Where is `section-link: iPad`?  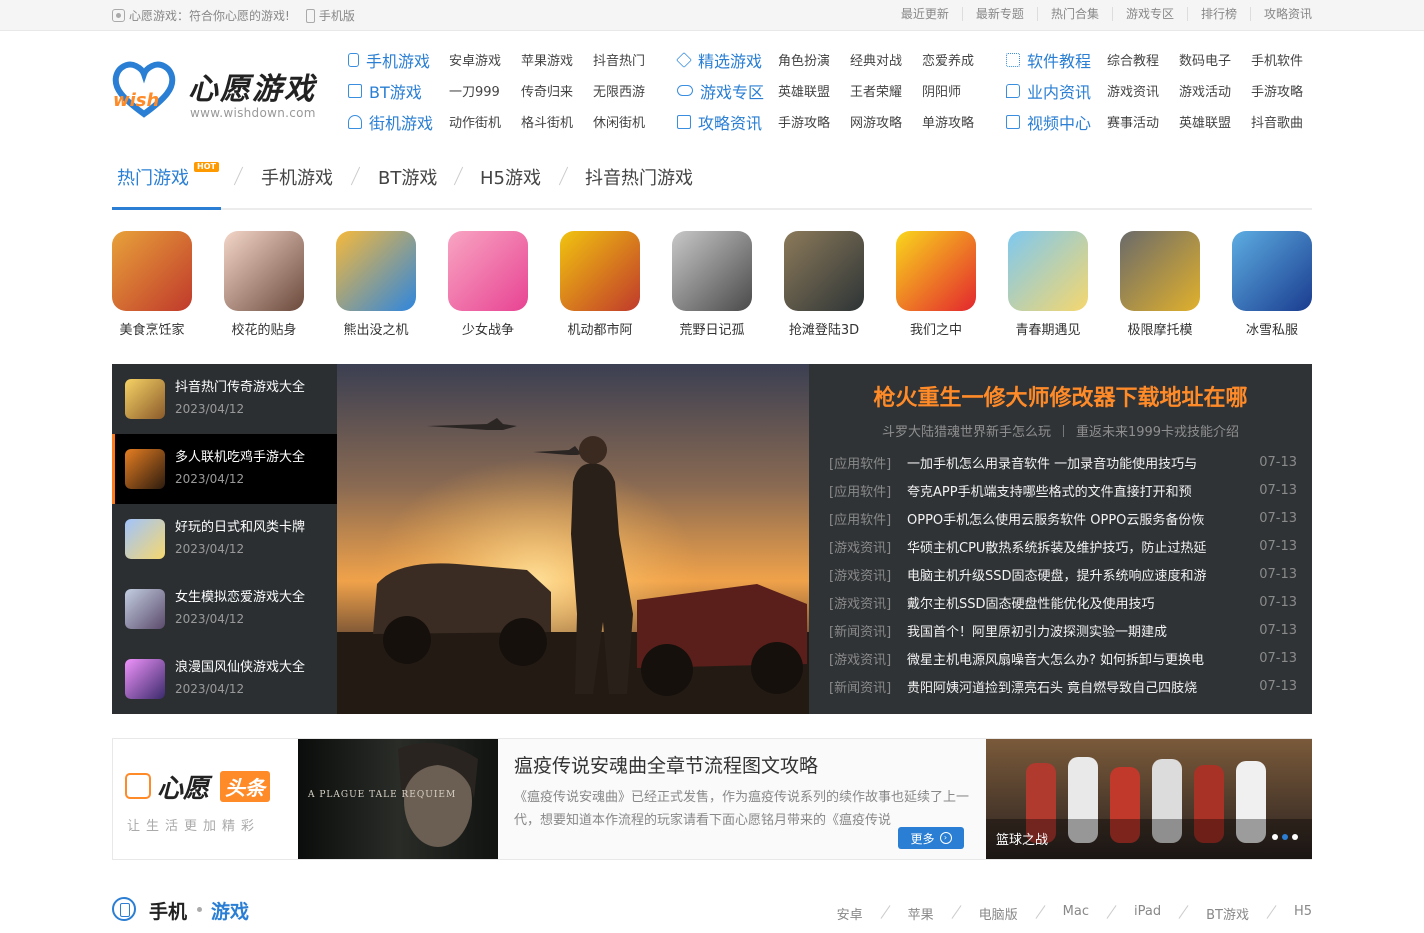 section-link: iPad is located at coordinates (1147, 913).